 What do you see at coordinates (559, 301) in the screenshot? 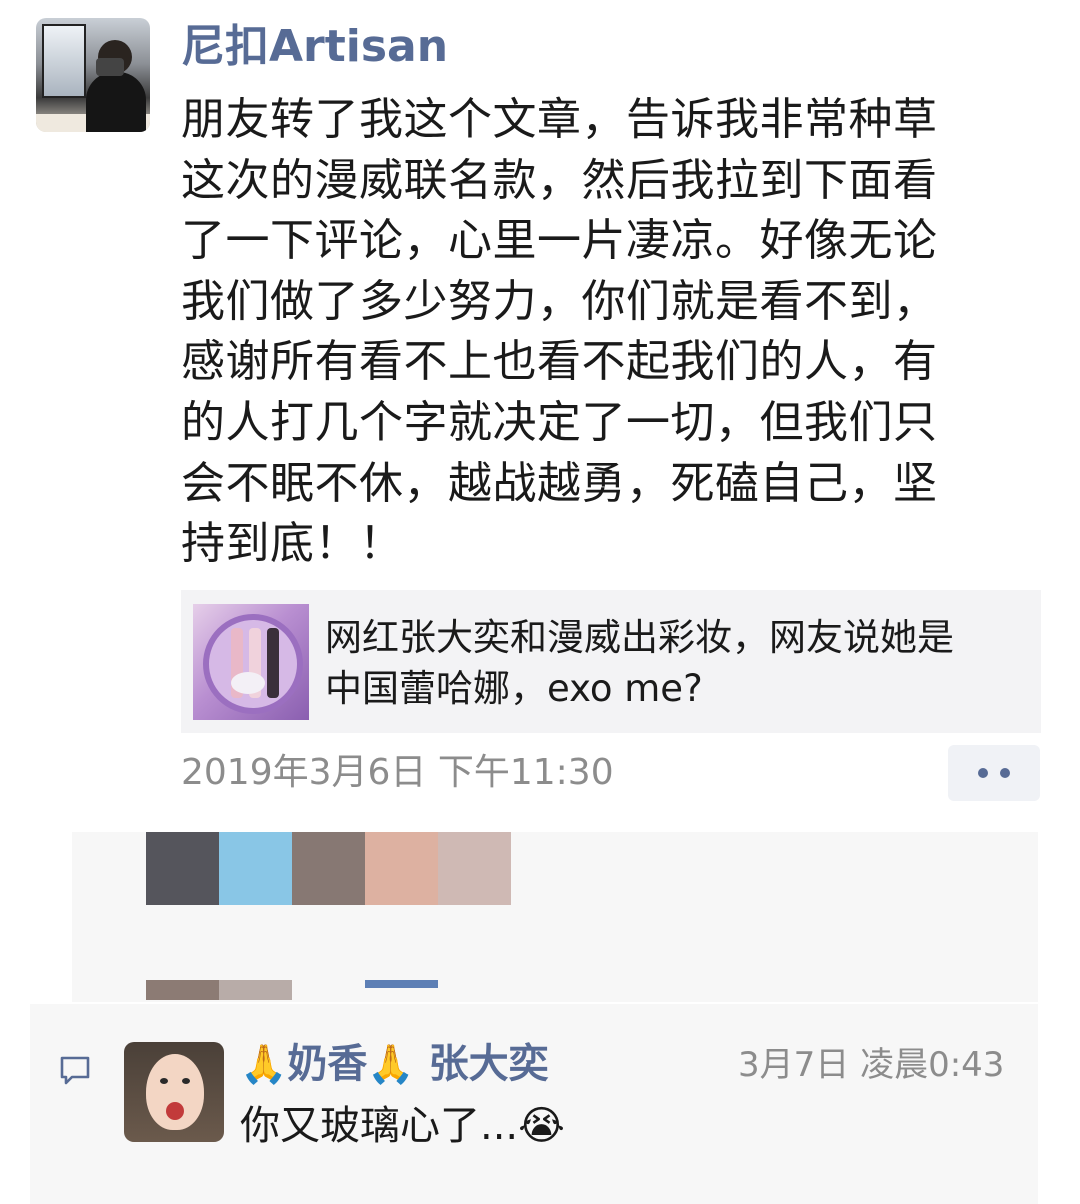
I see `post-text-line: 我们做了多少努力，你们就是看不到，` at bounding box center [559, 301].